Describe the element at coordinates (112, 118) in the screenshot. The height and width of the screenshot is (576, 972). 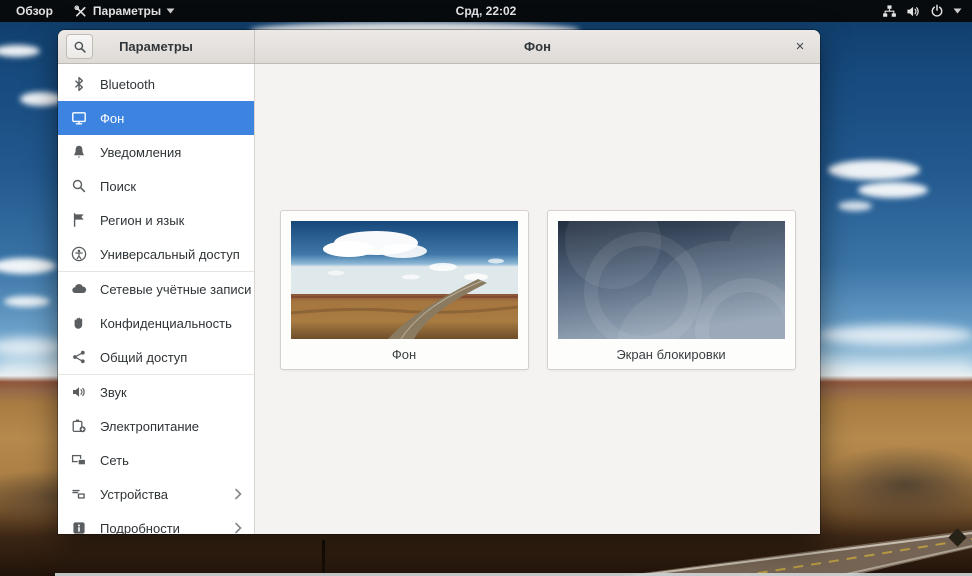
I see `sidebar-item-label: Фон` at that location.